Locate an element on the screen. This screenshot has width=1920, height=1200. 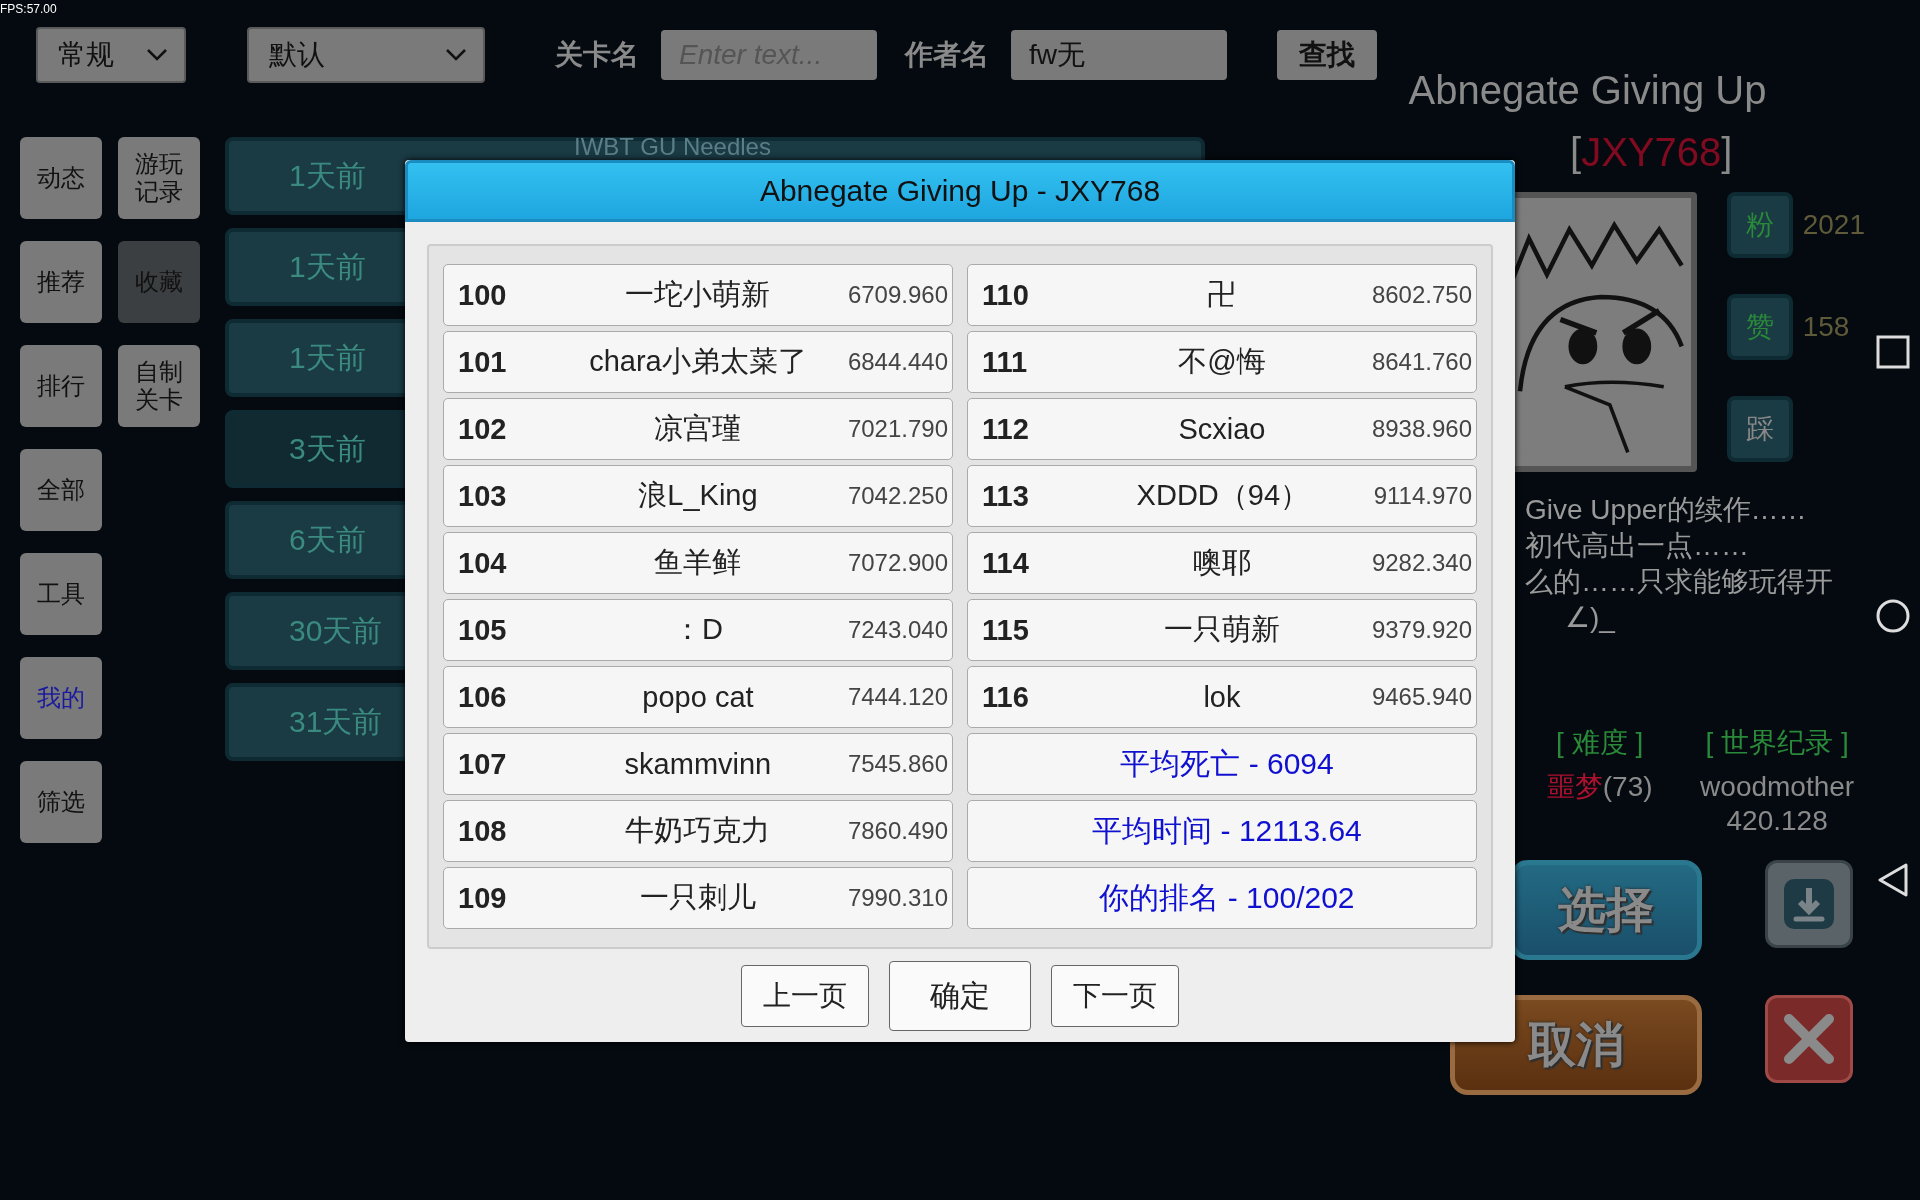
sidebar-button: 我的 is located at coordinates (61, 698).